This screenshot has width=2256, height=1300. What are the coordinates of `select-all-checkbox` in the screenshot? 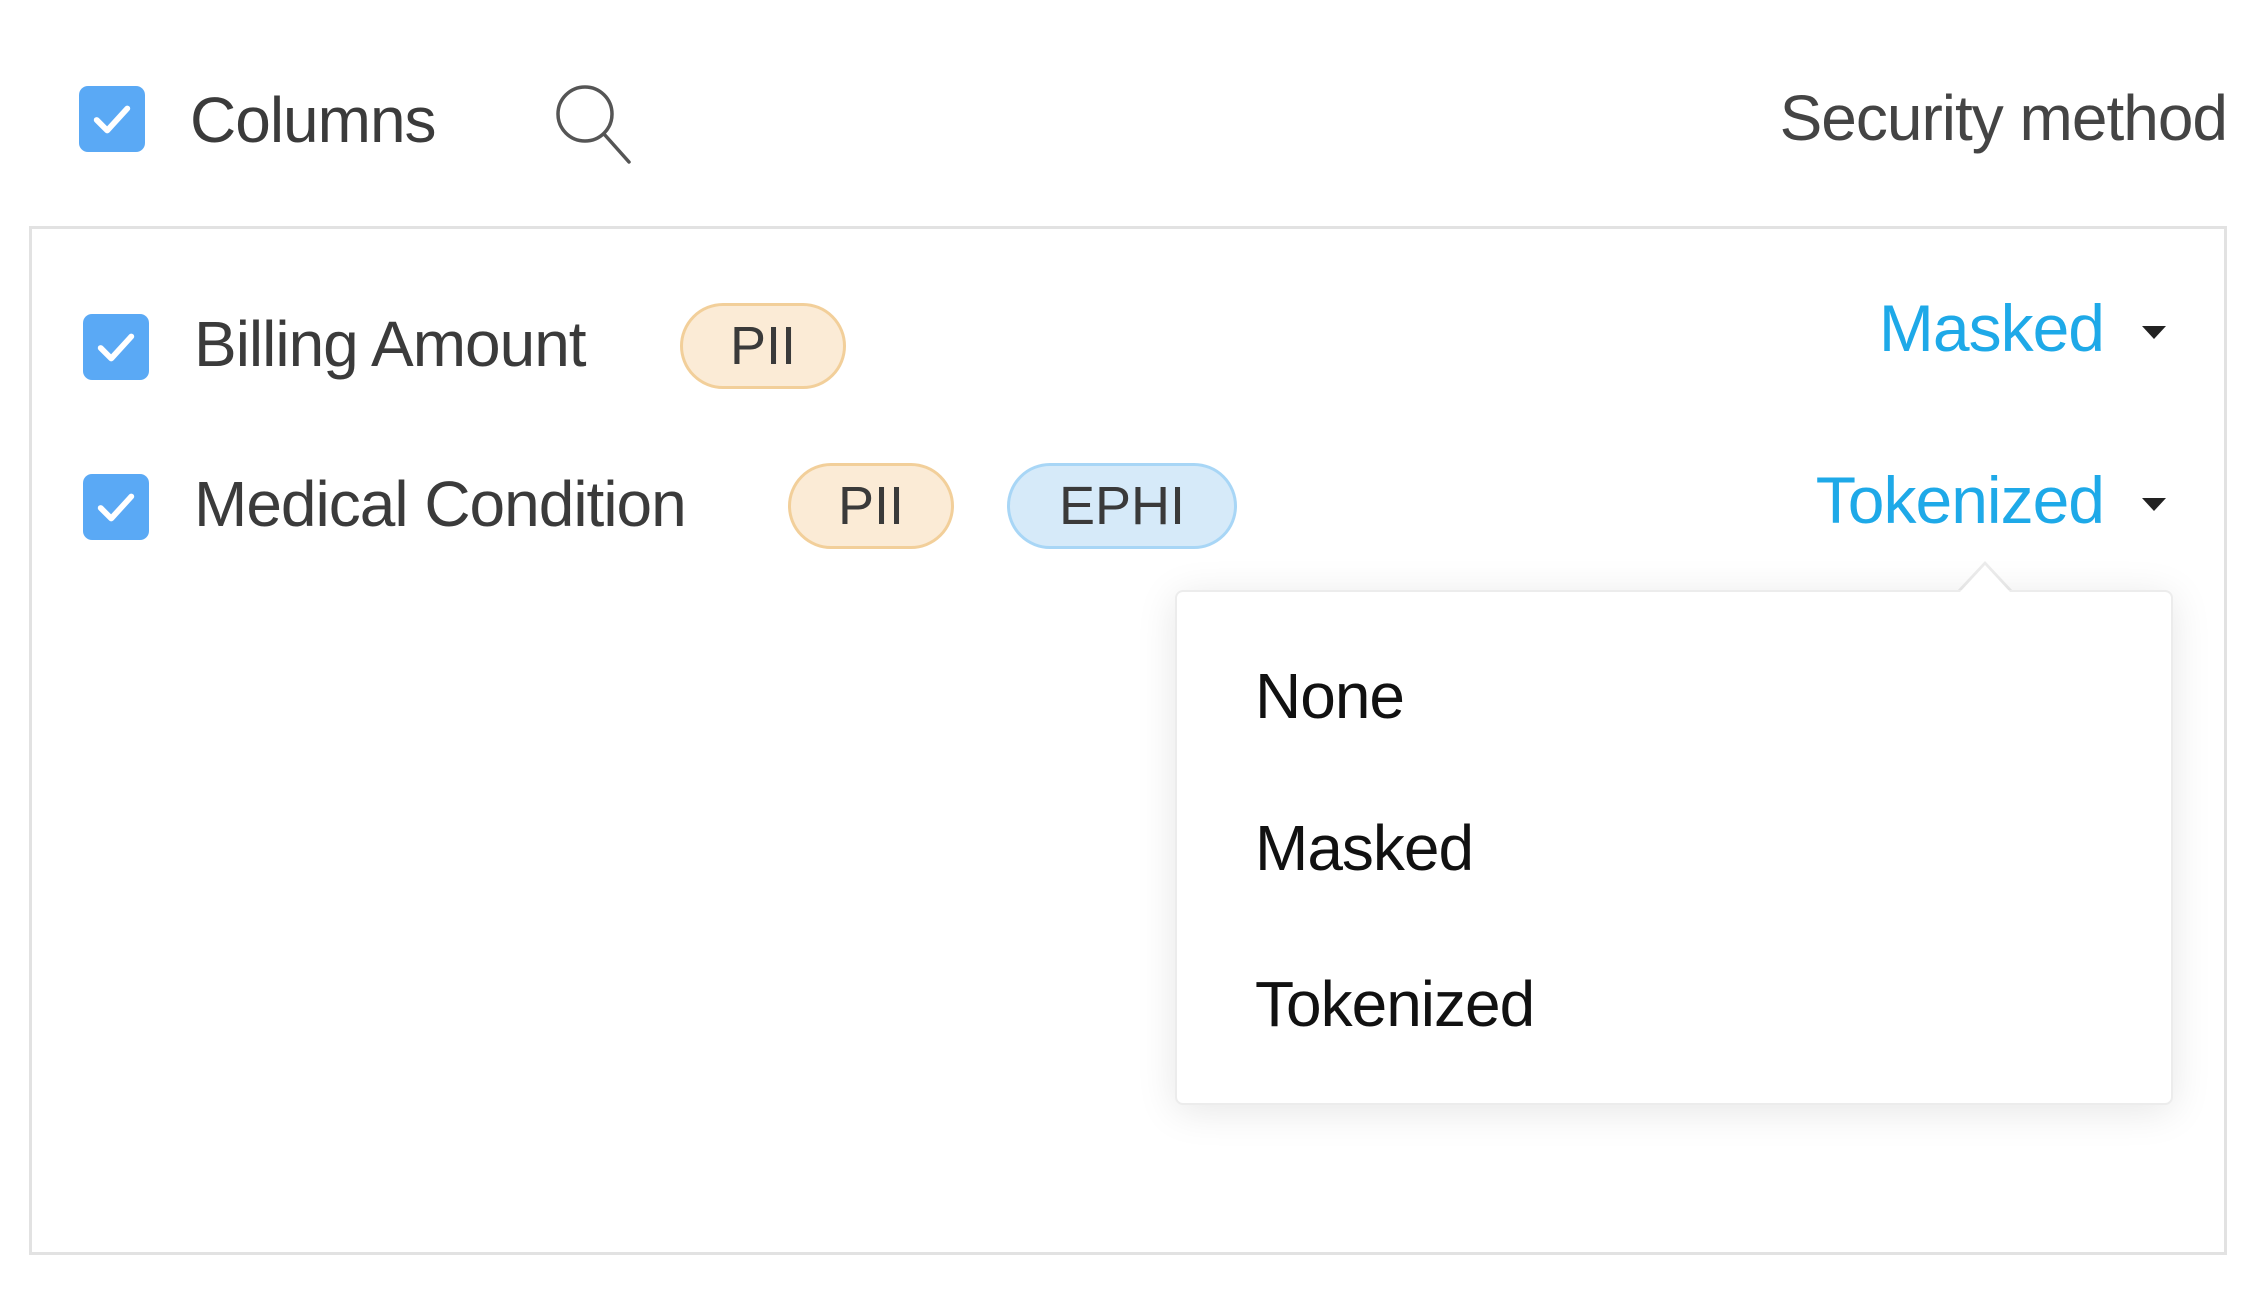 It's located at (112, 119).